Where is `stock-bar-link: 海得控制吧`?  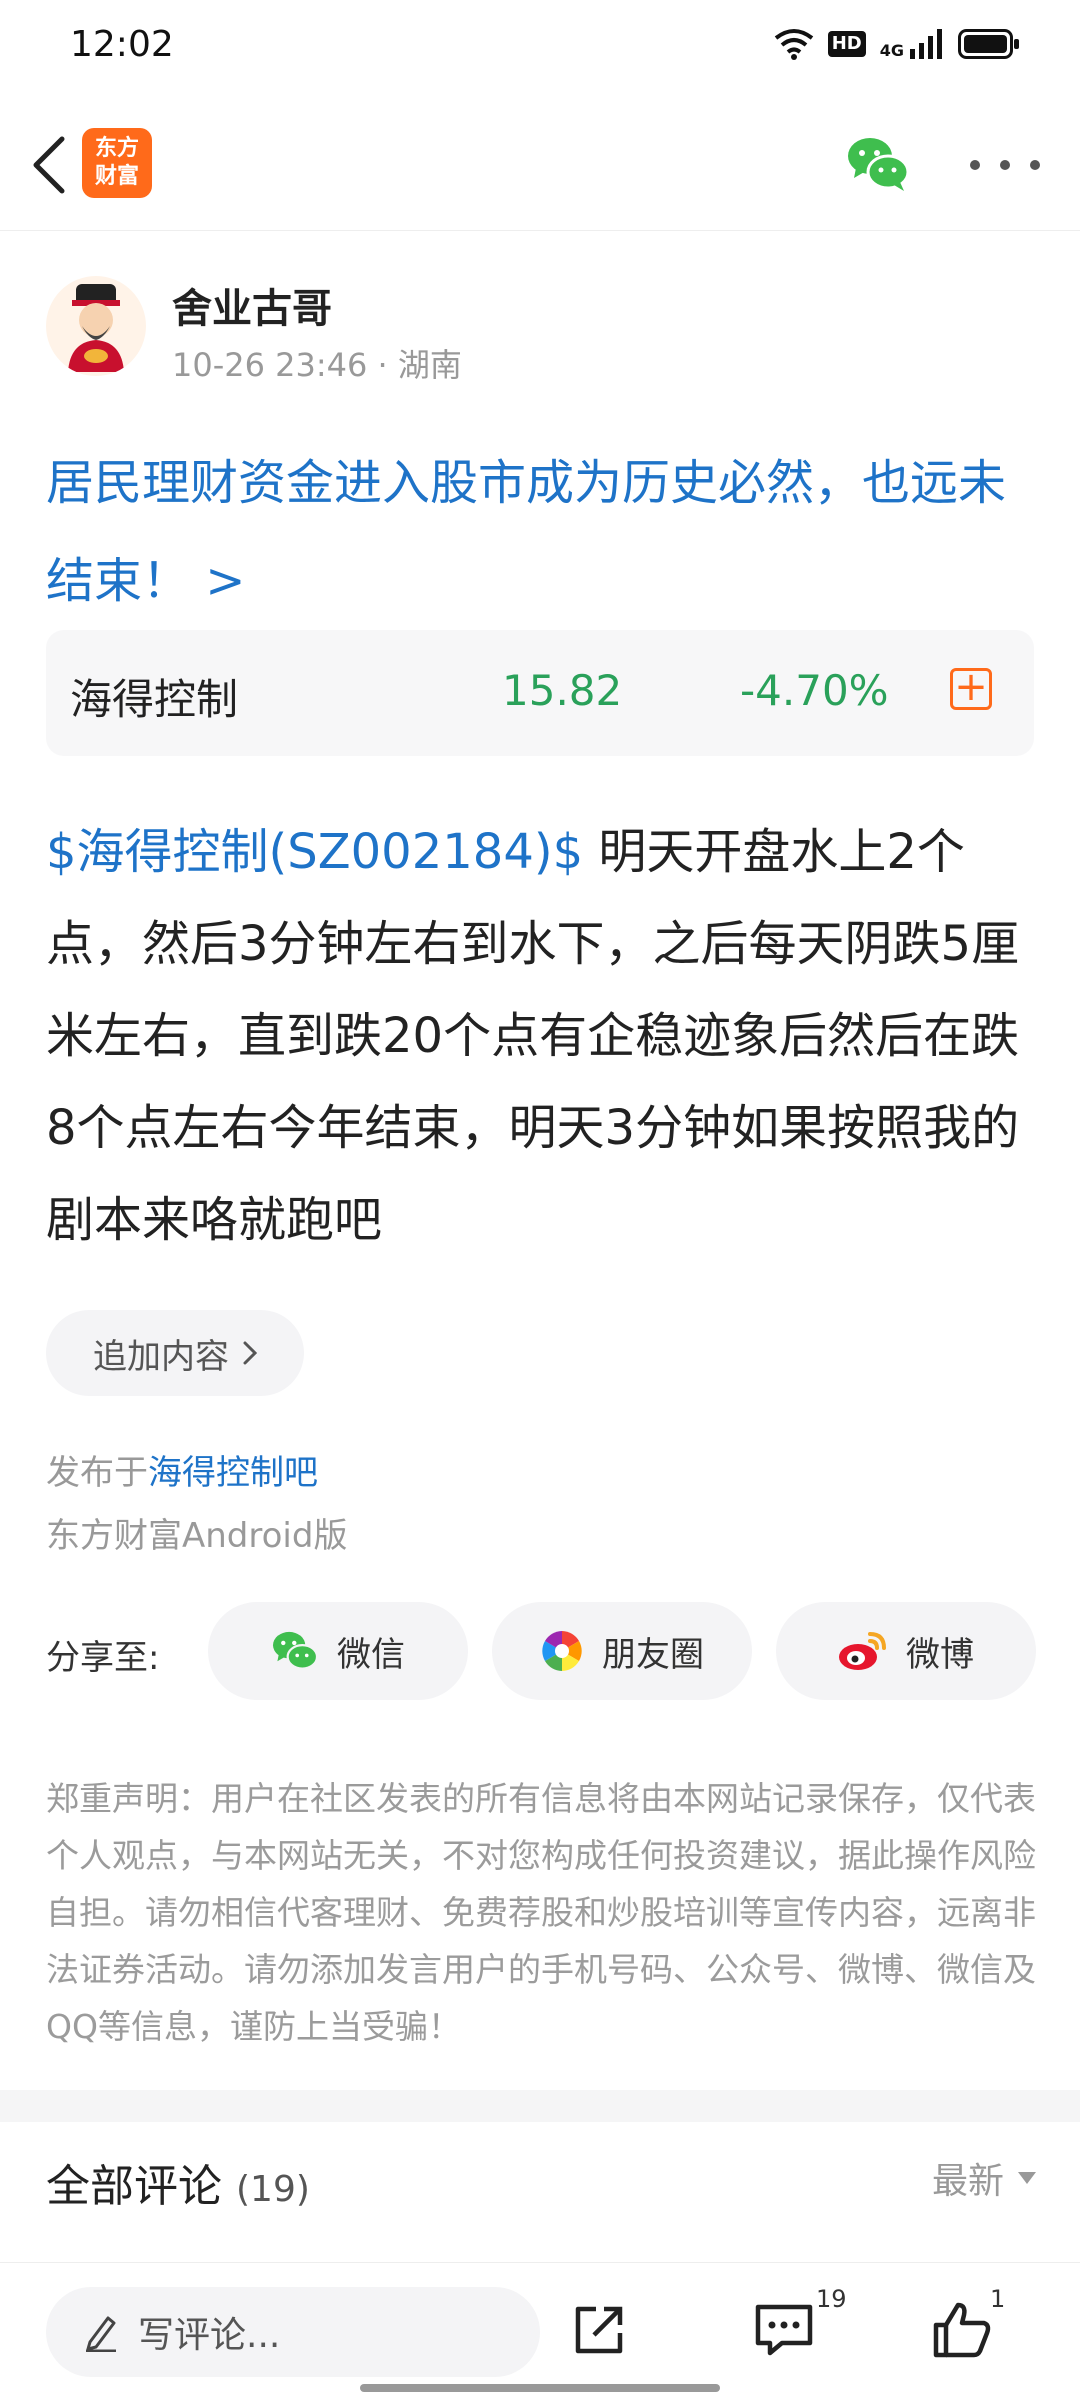 stock-bar-link: 海得控制吧 is located at coordinates (233, 1473).